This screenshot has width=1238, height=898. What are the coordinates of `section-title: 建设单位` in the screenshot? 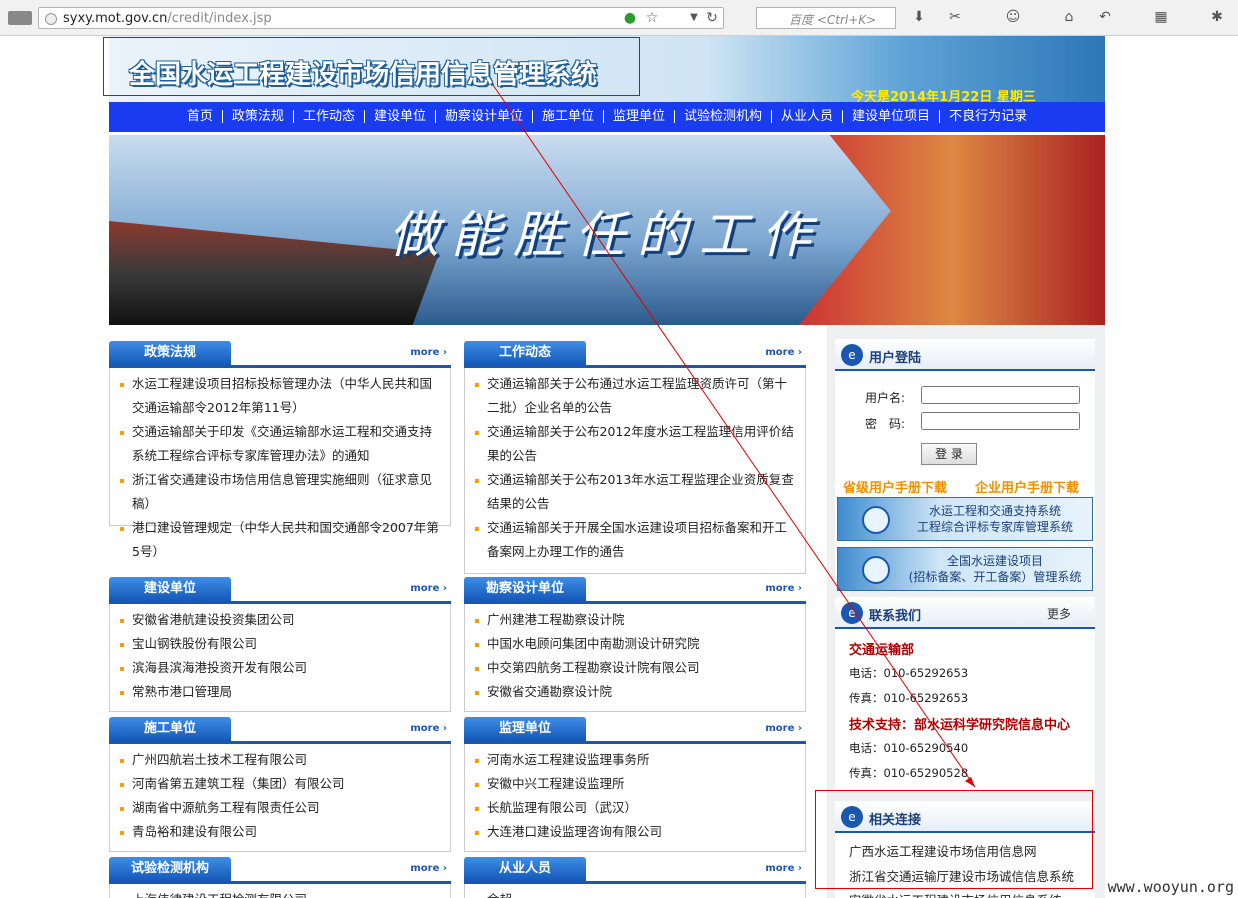 It's located at (170, 589).